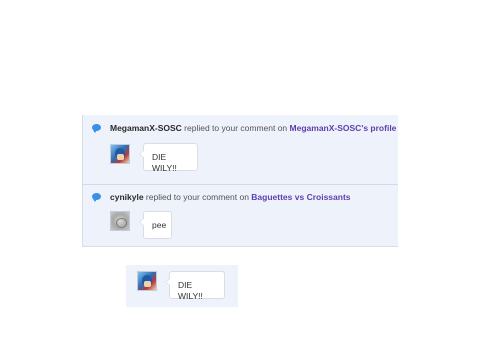 The width and height of the screenshot is (480, 360). What do you see at coordinates (164, 162) in the screenshot?
I see `comment-text: DIE WILY!!` at bounding box center [164, 162].